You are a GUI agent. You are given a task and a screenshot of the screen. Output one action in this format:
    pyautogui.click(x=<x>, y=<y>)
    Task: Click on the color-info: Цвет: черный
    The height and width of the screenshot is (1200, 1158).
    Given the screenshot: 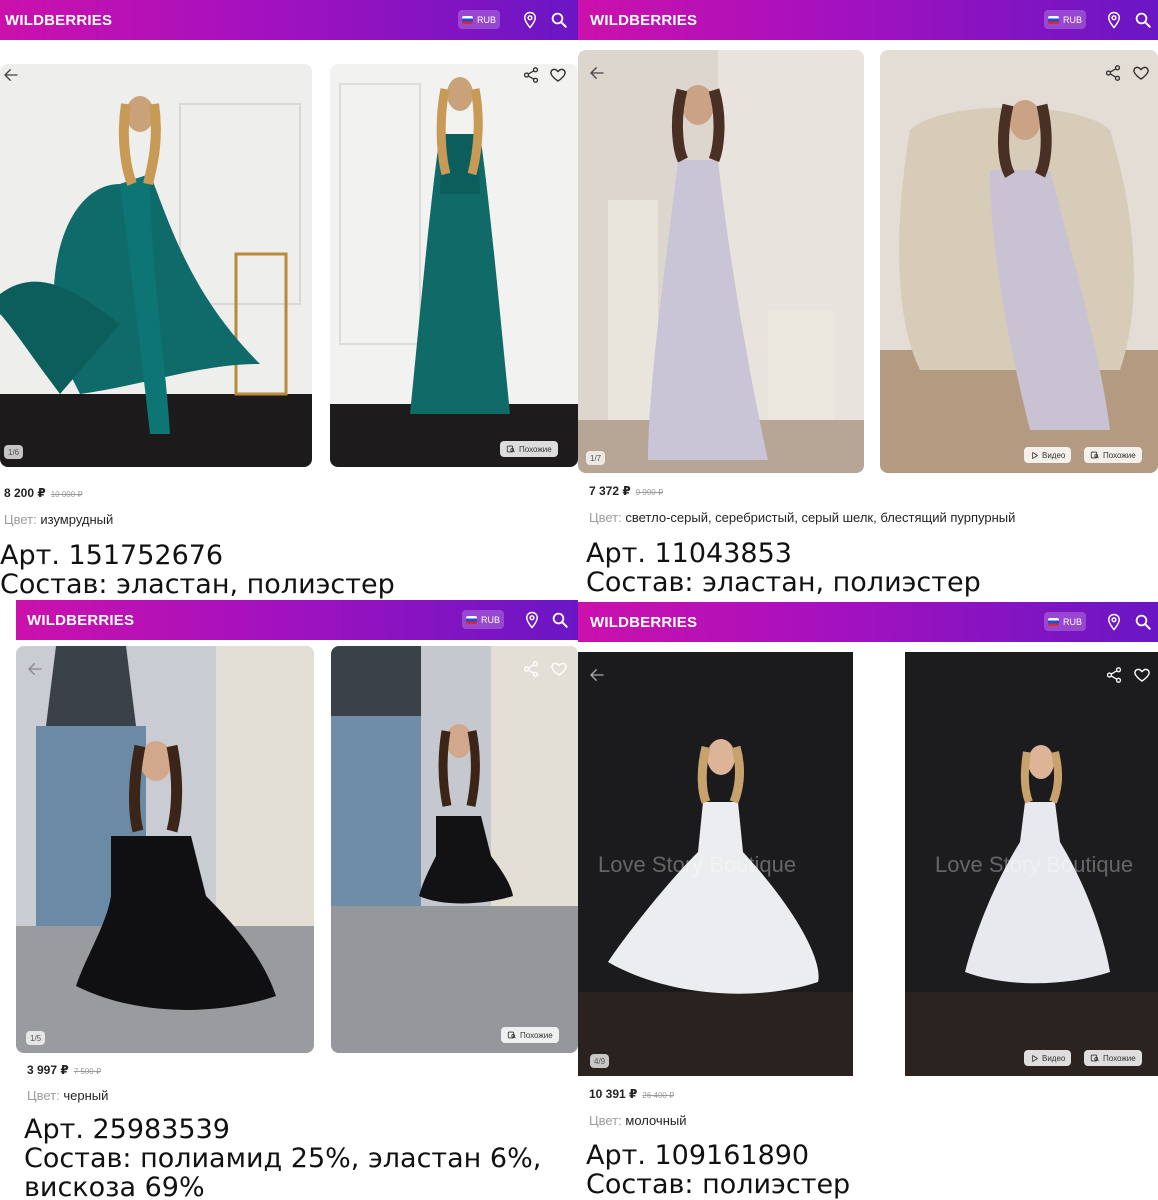 What is the action you would take?
    pyautogui.click(x=67, y=1095)
    